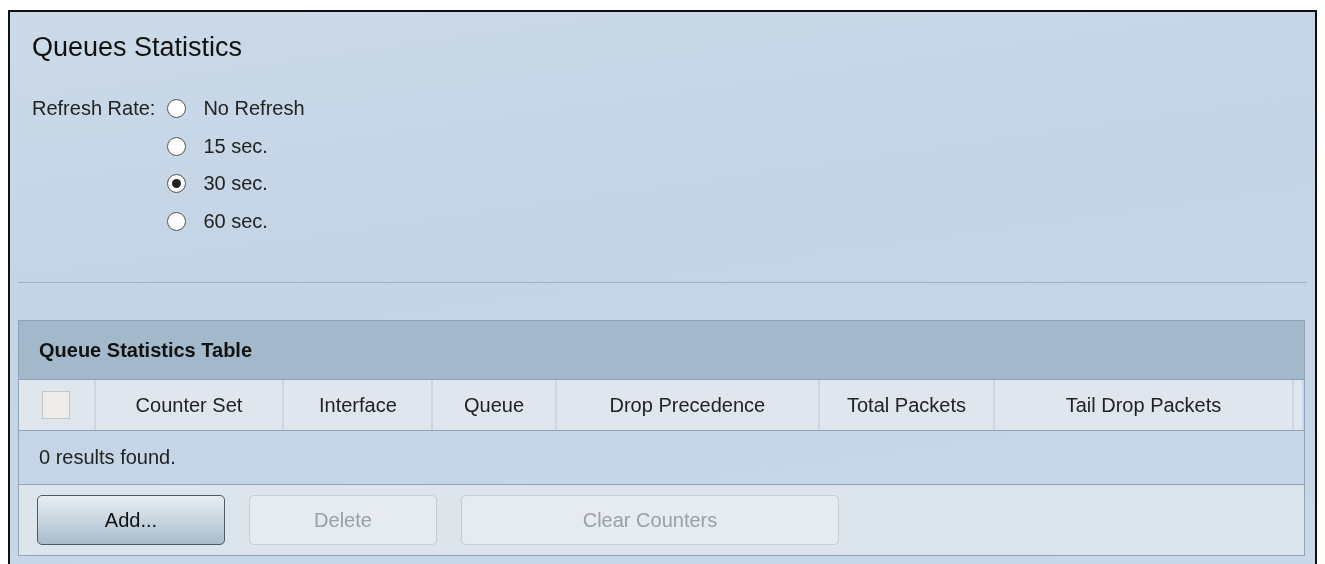  I want to click on select-all-checkbox, so click(56, 405).